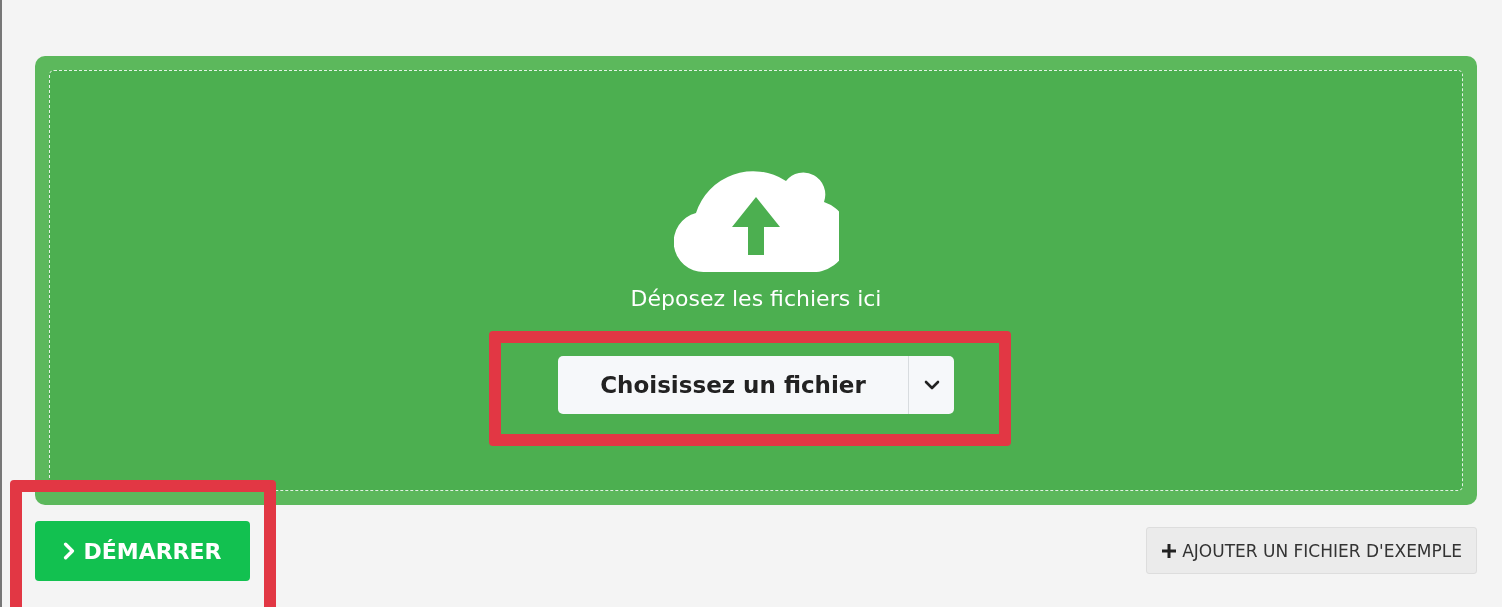 Image resolution: width=1502 pixels, height=607 pixels. Describe the element at coordinates (756, 298) in the screenshot. I see `drop-prompt: Déposez les fichiers ici` at that location.